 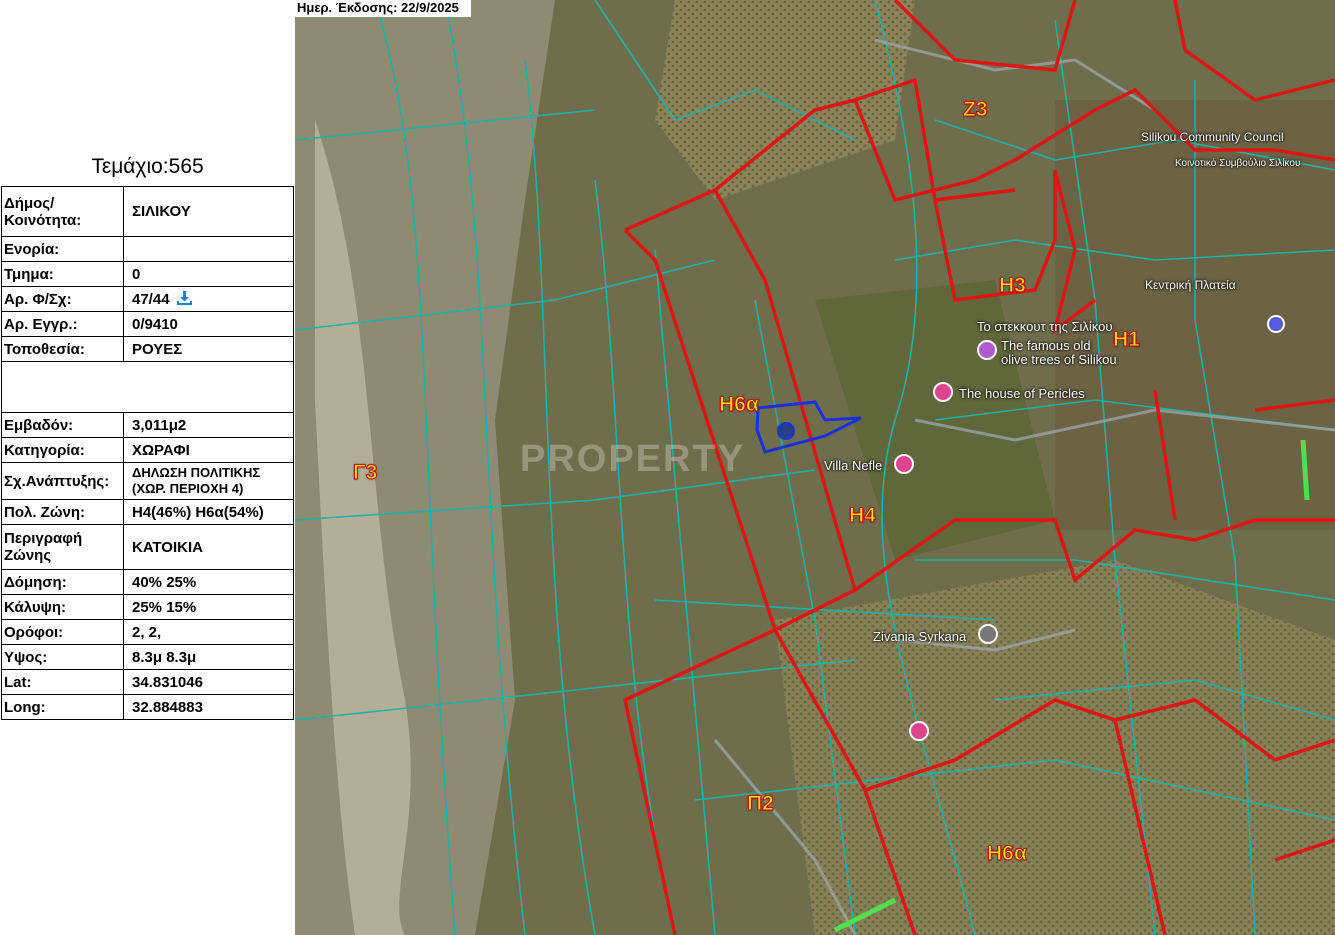 I want to click on poi-label-villa: Villa Nefle, so click(x=853, y=465).